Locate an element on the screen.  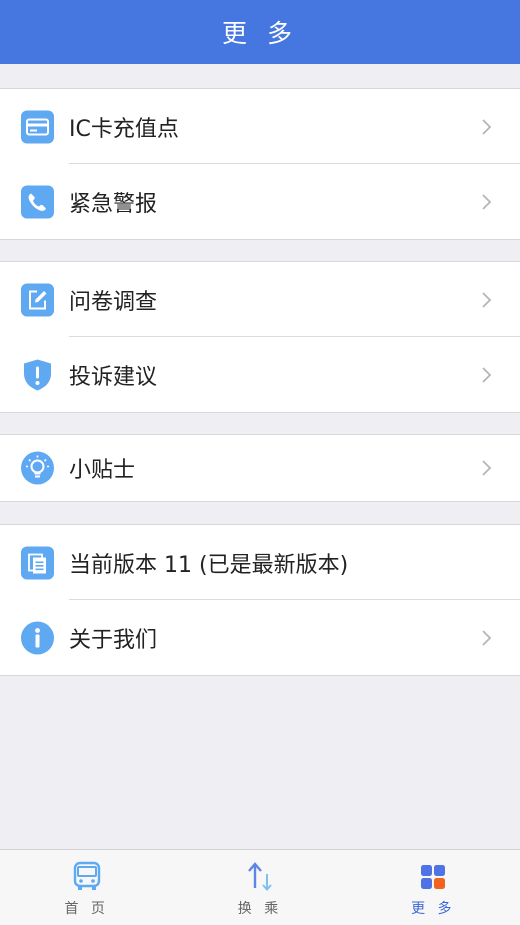
menu-item-label: 关于我们 is located at coordinates (113, 640).